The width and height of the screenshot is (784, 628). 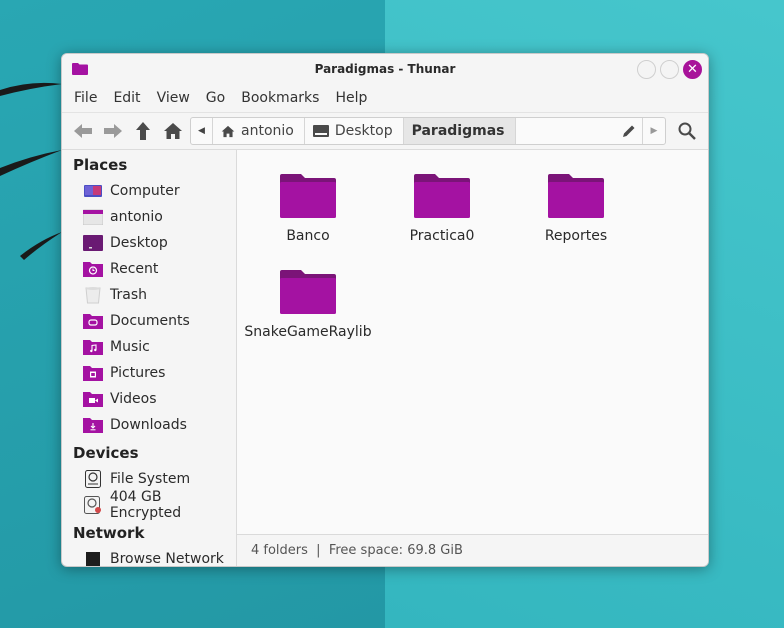 What do you see at coordinates (93, 479) in the screenshot?
I see `drive-icon` at bounding box center [93, 479].